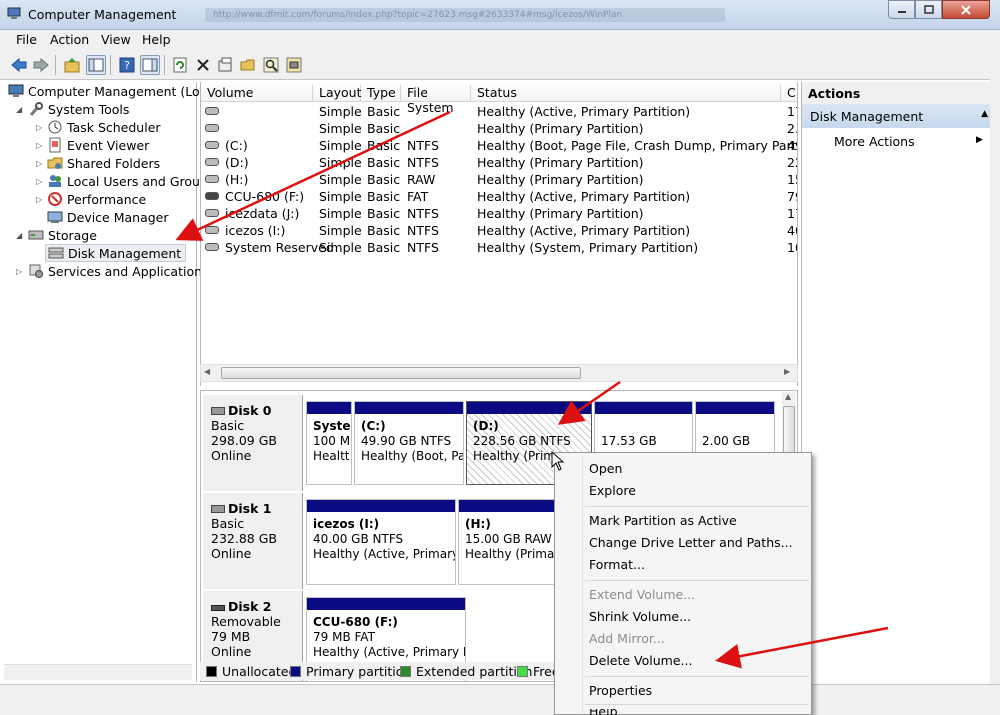  I want to click on scroll-right-icon: ▶, so click(787, 371).